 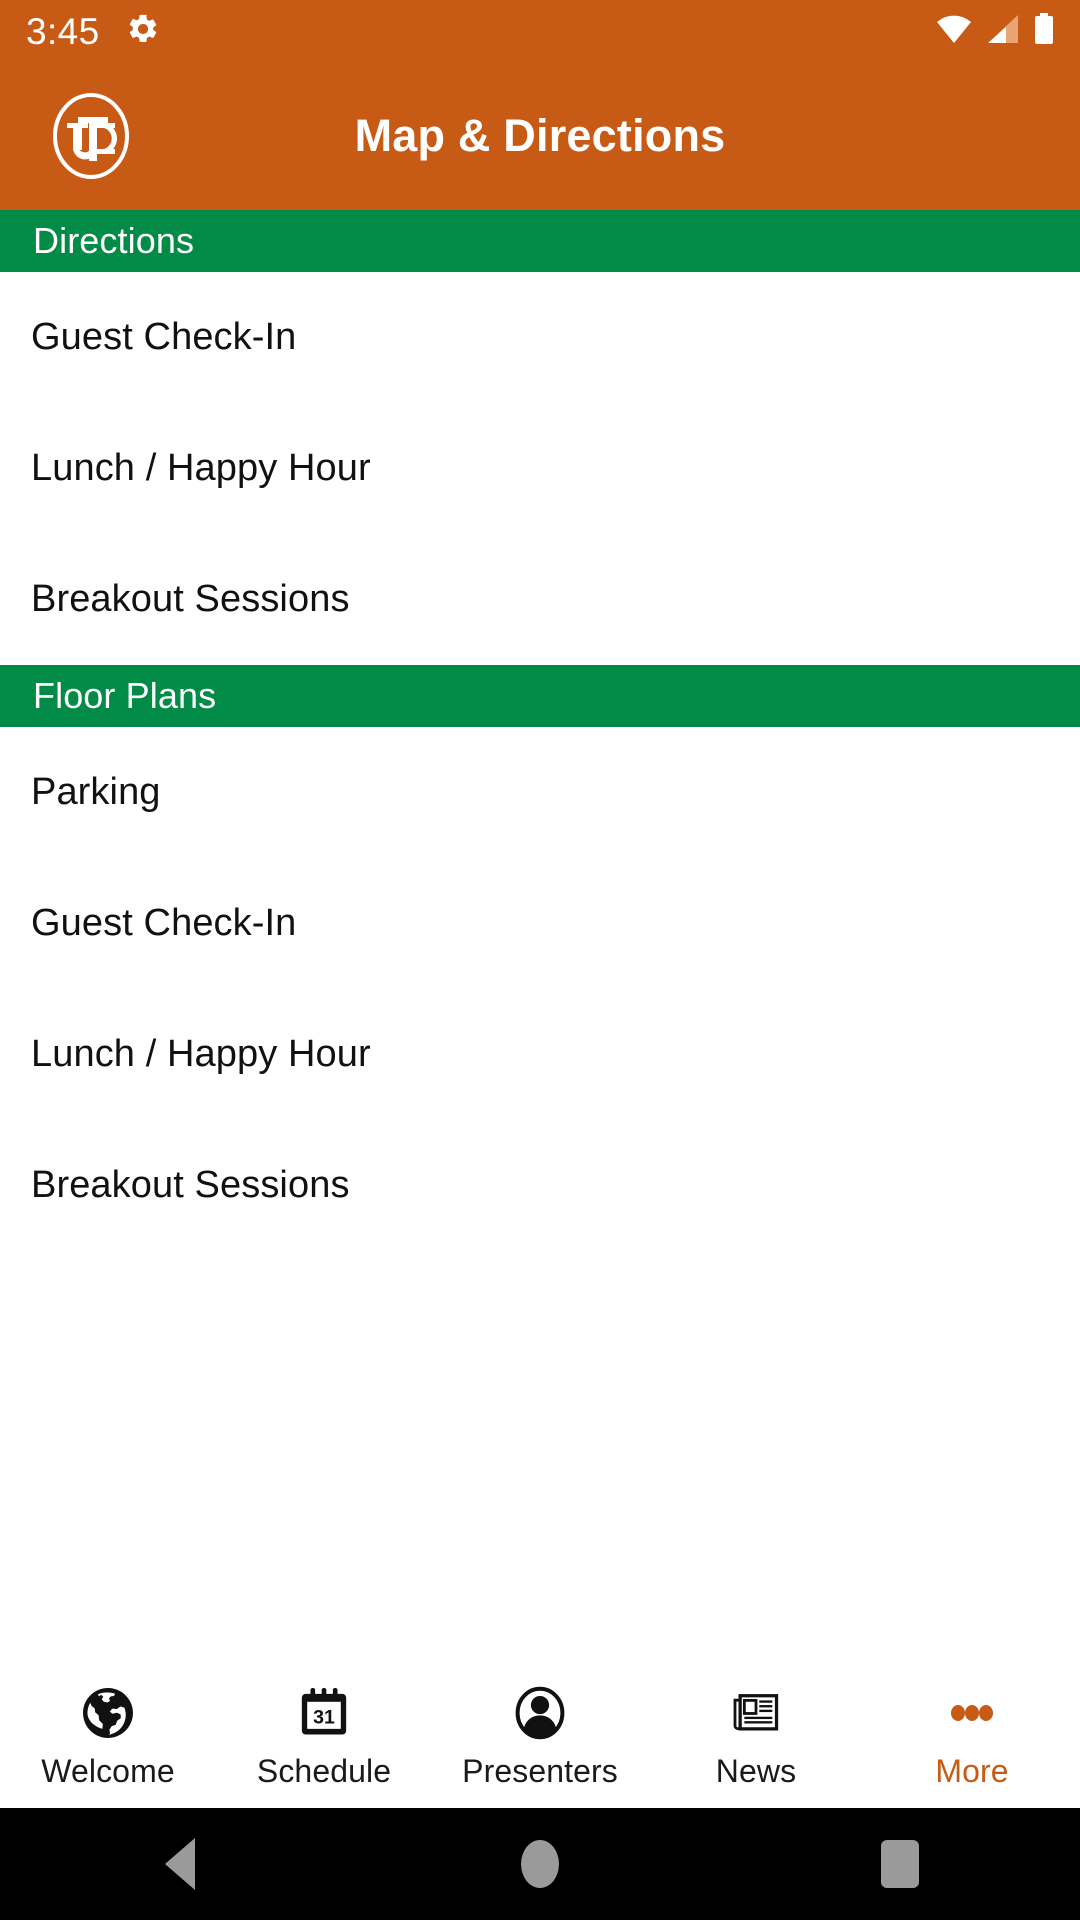 I want to click on recents-button, so click(x=900, y=1864).